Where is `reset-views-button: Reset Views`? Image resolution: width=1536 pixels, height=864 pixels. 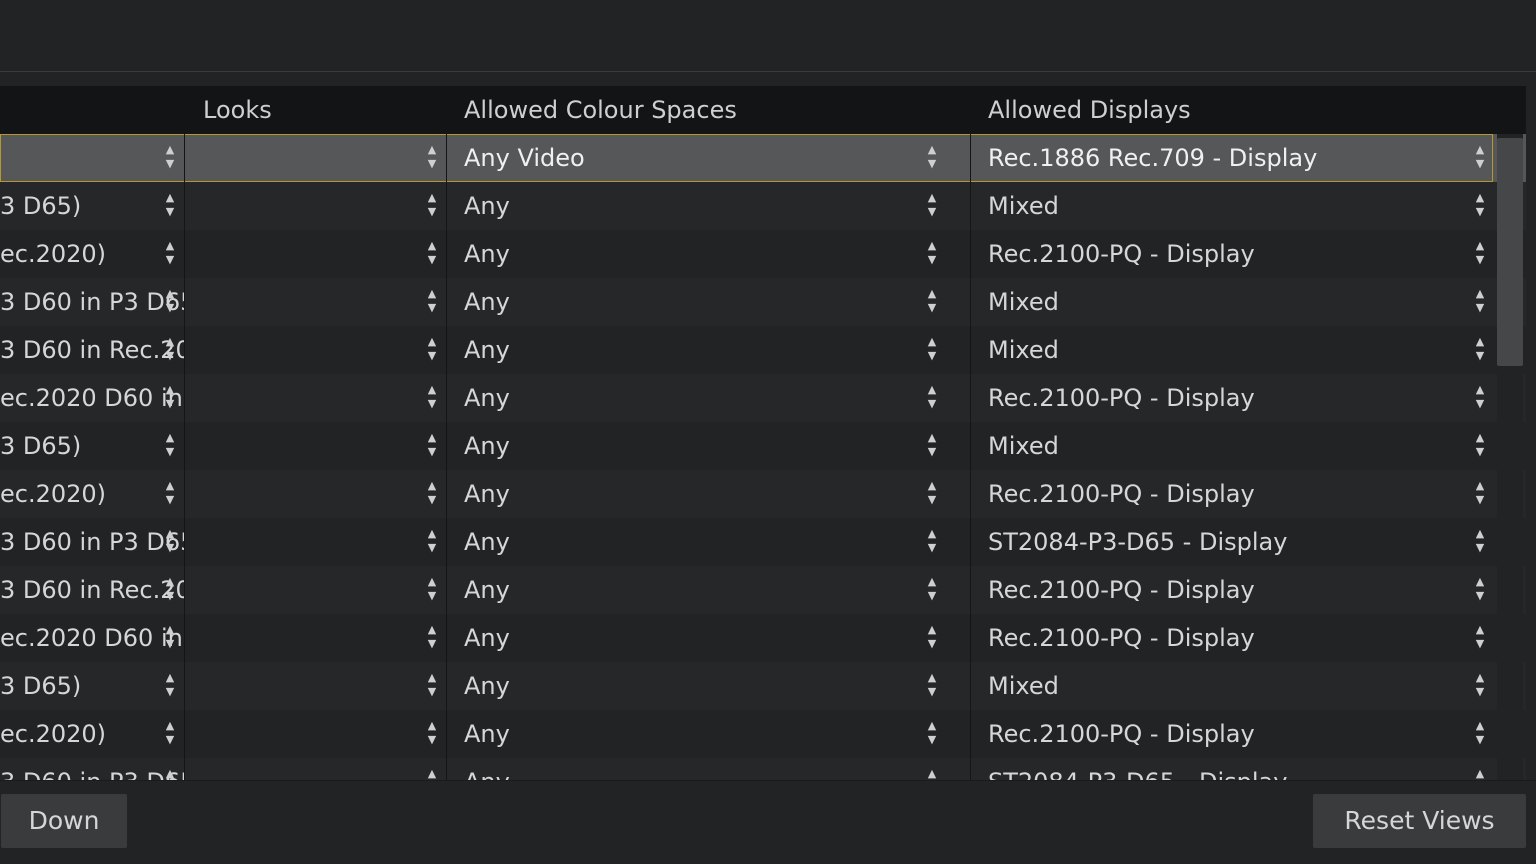
reset-views-button: Reset Views is located at coordinates (1419, 821).